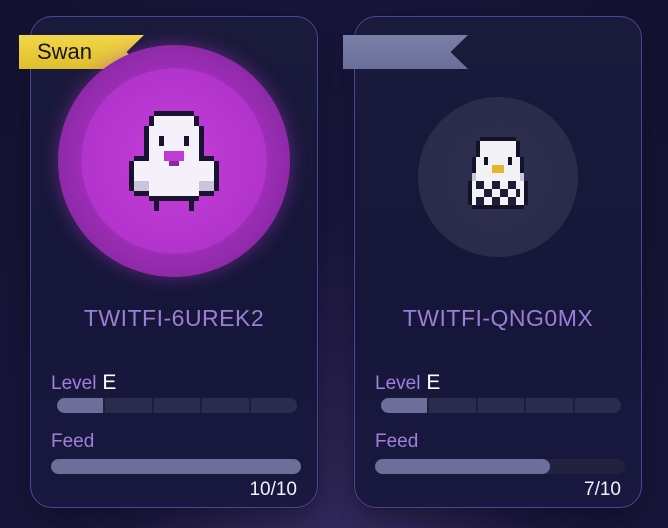 This screenshot has height=528, width=668. I want to click on pixel-penguin-icon, so click(498, 173).